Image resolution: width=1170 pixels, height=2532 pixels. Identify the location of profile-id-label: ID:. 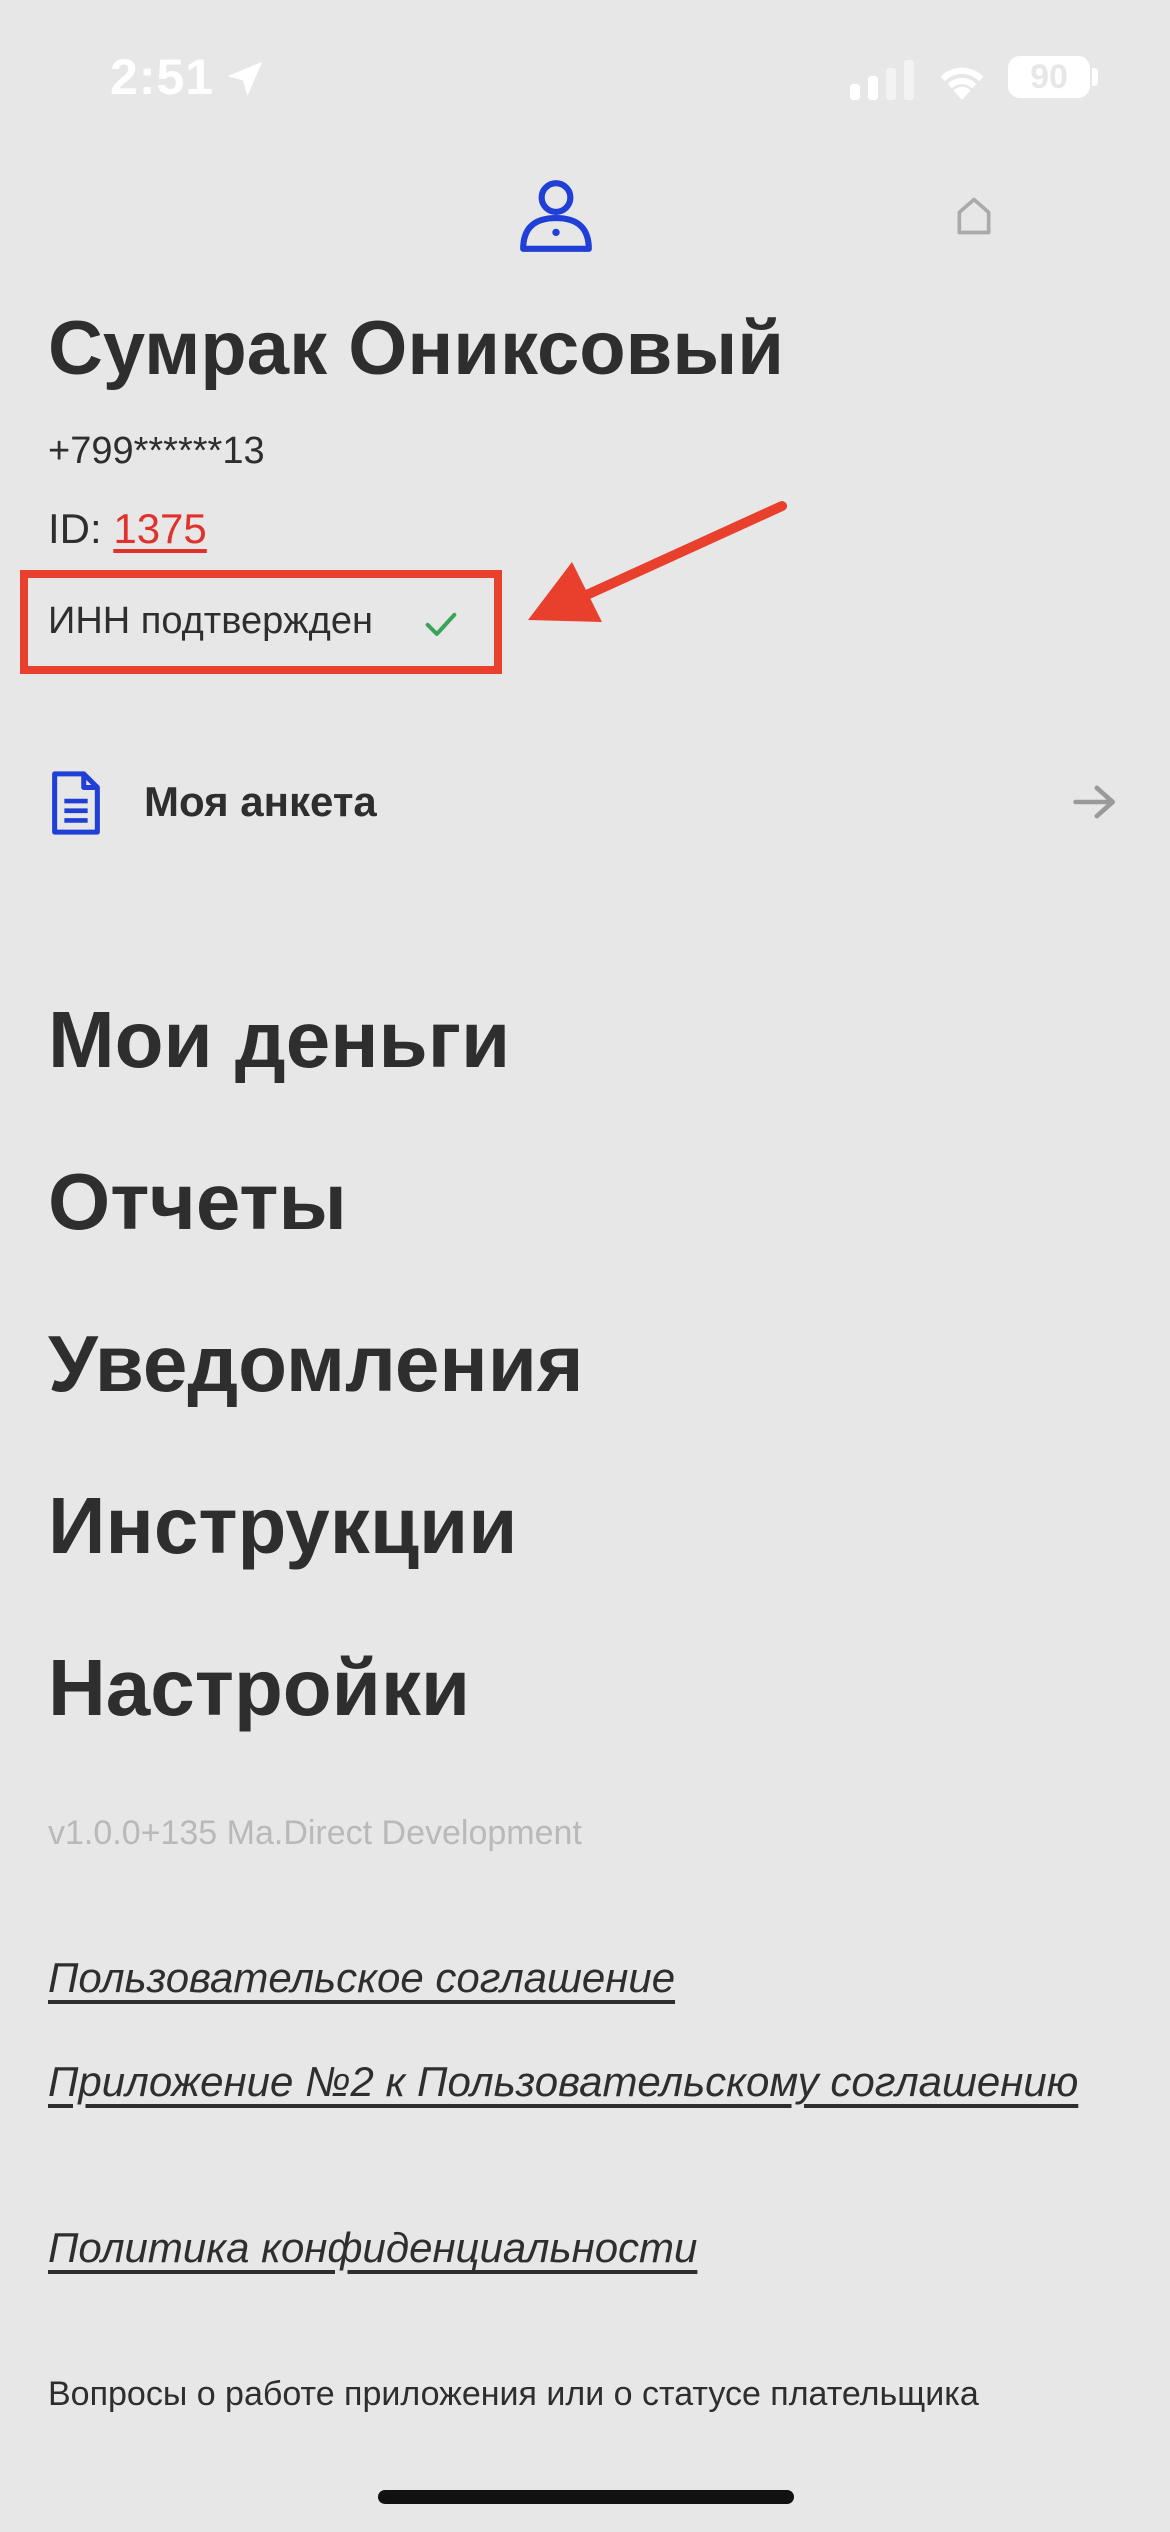
(81, 528).